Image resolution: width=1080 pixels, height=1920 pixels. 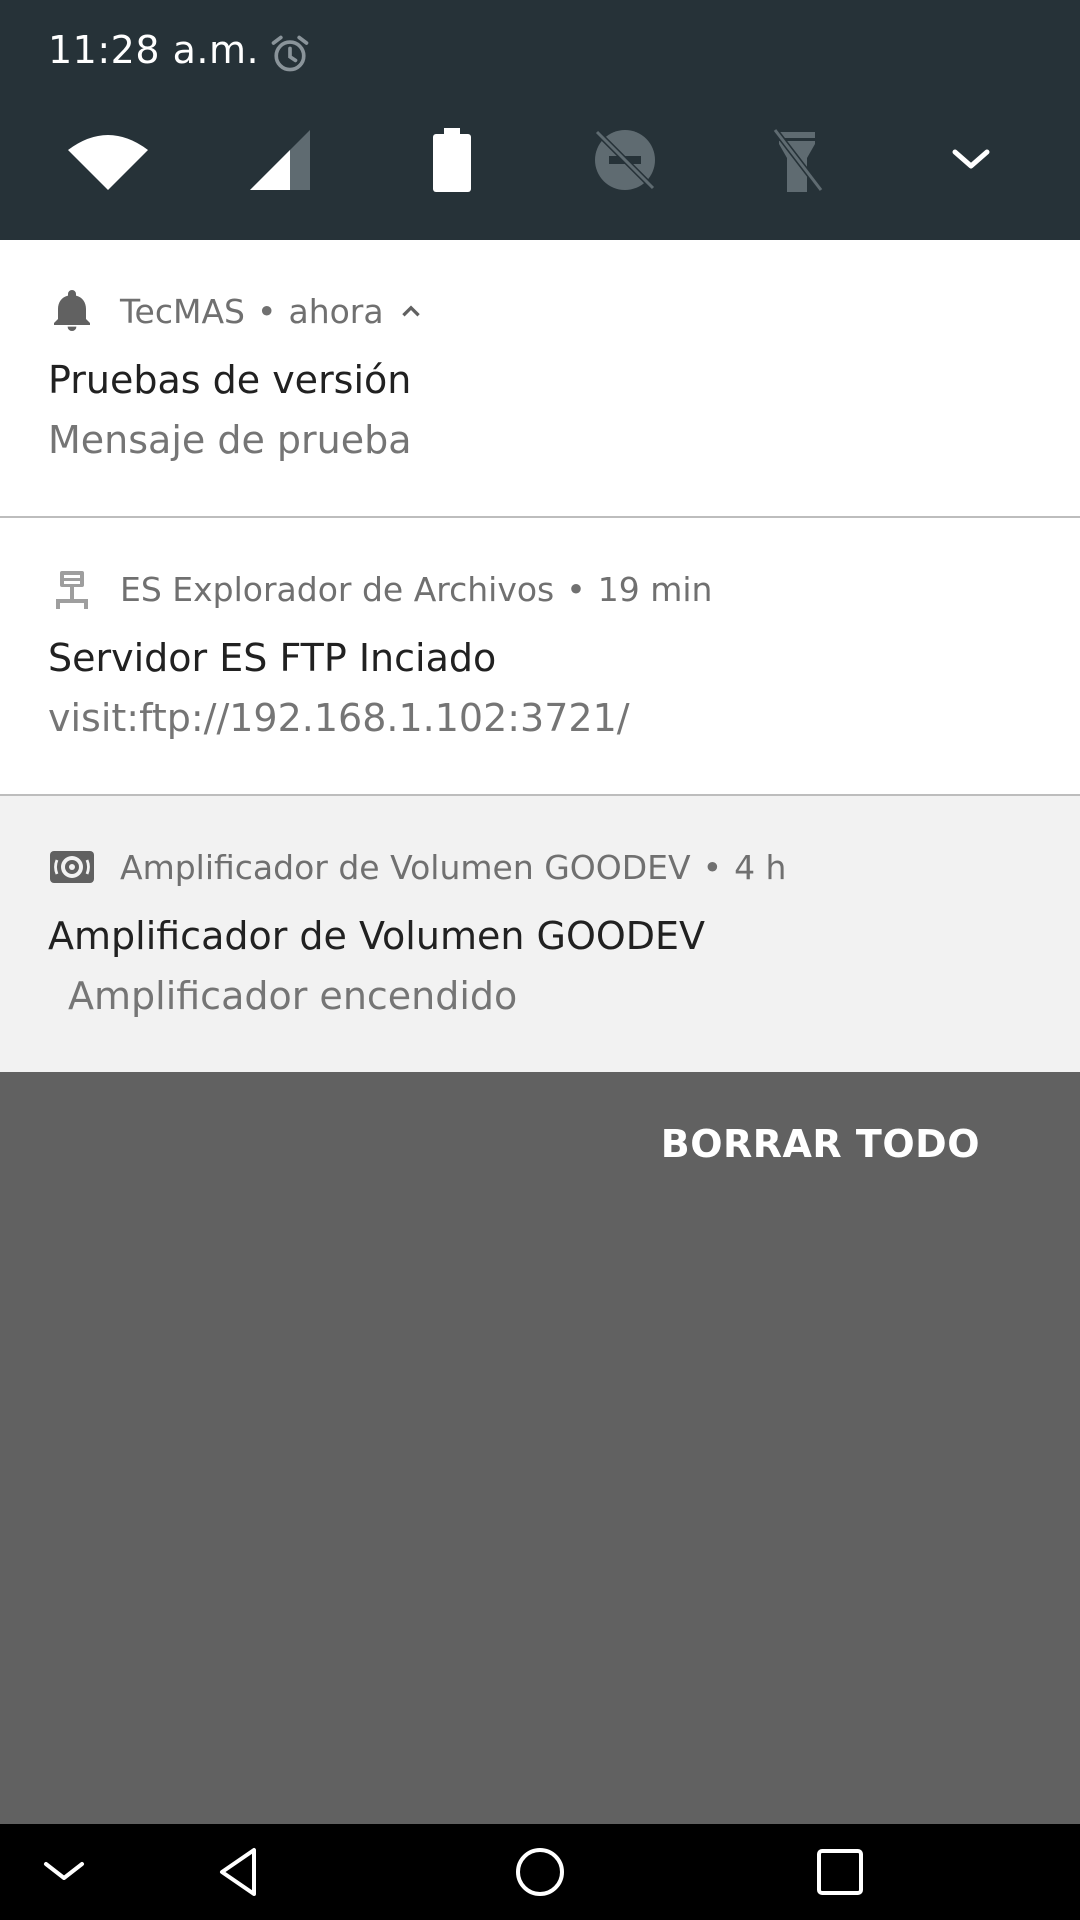 I want to click on expand-chevron-icon, so click(x=971, y=160).